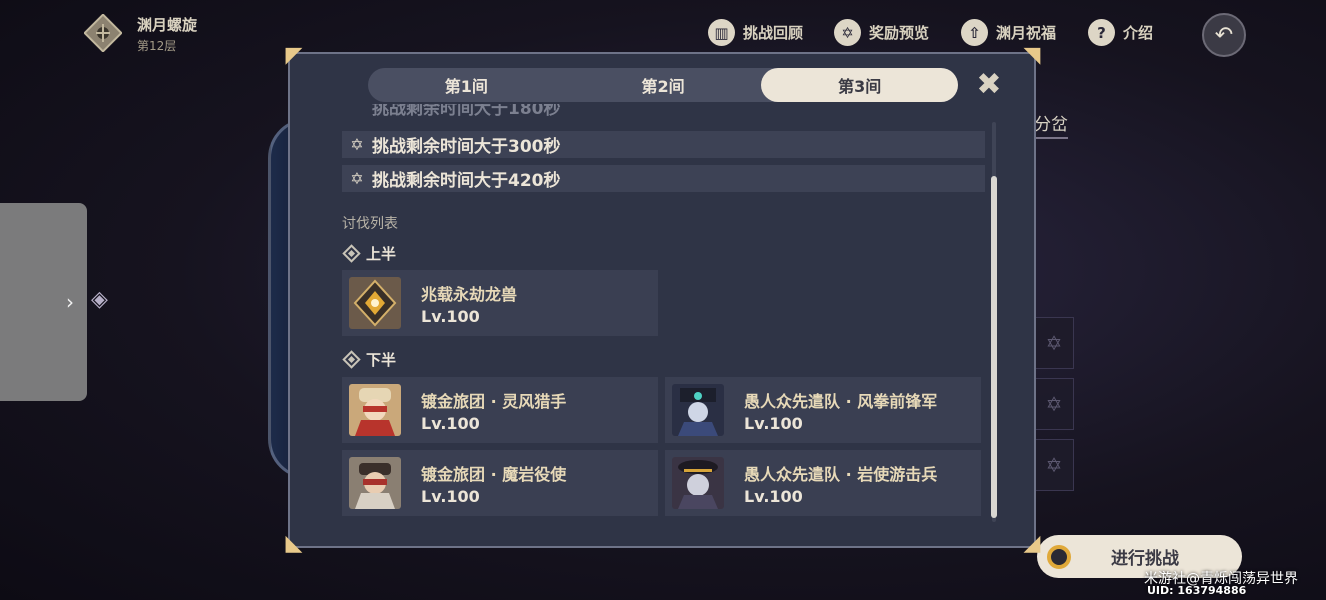 The height and width of the screenshot is (600, 1326). What do you see at coordinates (494, 474) in the screenshot?
I see `enemy-name: 镀金旅团 · 魔岩役使` at bounding box center [494, 474].